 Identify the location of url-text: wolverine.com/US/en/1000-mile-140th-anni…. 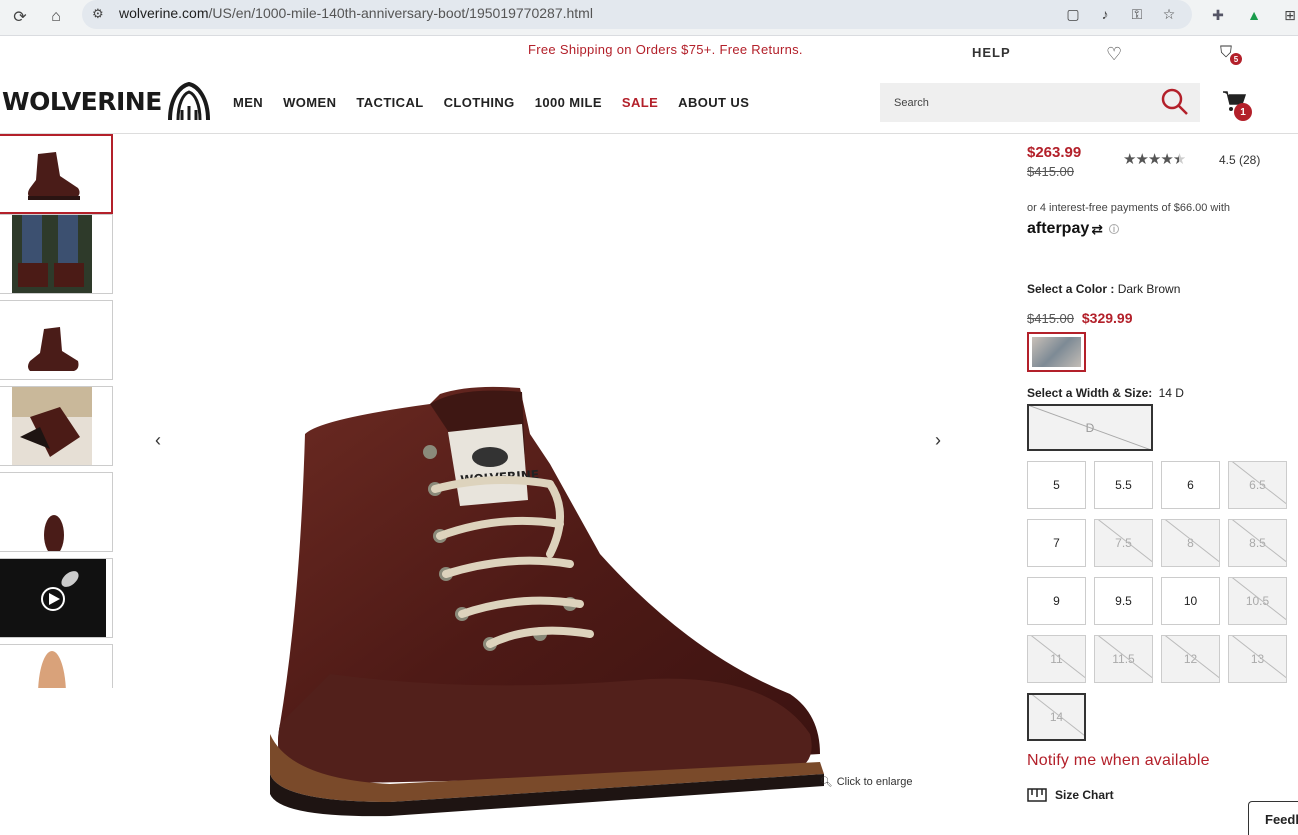
(356, 13).